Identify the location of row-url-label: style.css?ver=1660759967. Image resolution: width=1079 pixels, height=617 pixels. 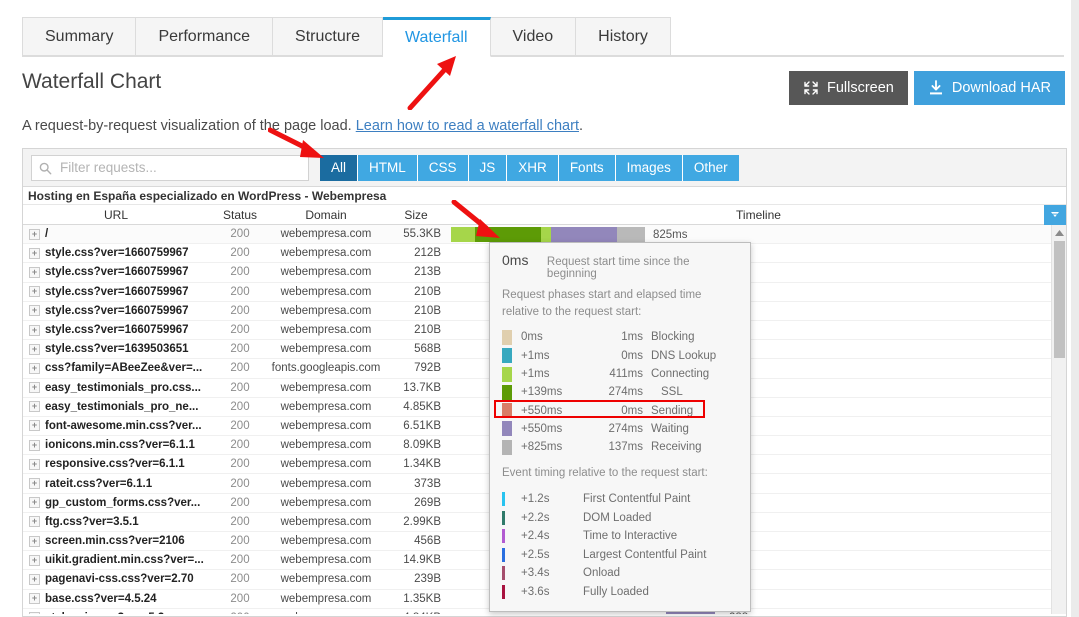
(117, 310).